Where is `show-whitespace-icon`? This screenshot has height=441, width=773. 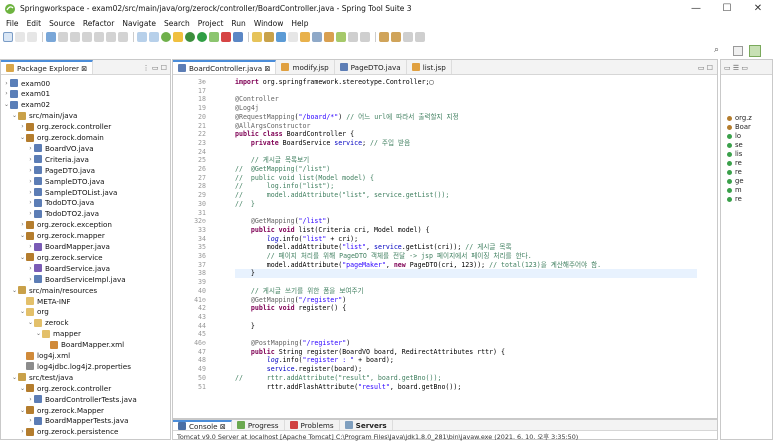
show-whitespace-icon is located at coordinates (365, 37).